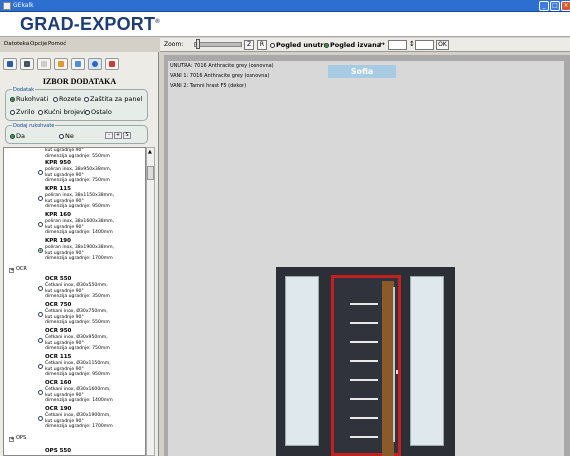  I want to click on scrollbar-thumb, so click(150, 173).